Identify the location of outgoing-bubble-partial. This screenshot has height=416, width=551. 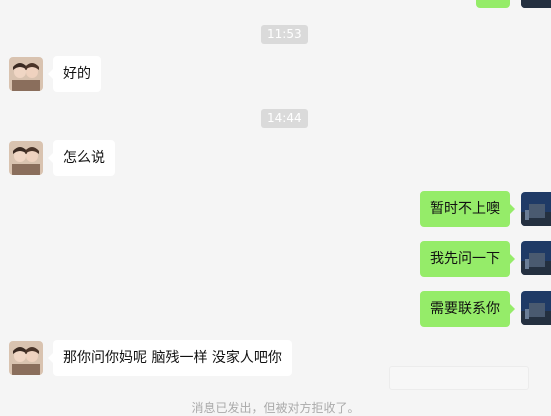
(493, 4).